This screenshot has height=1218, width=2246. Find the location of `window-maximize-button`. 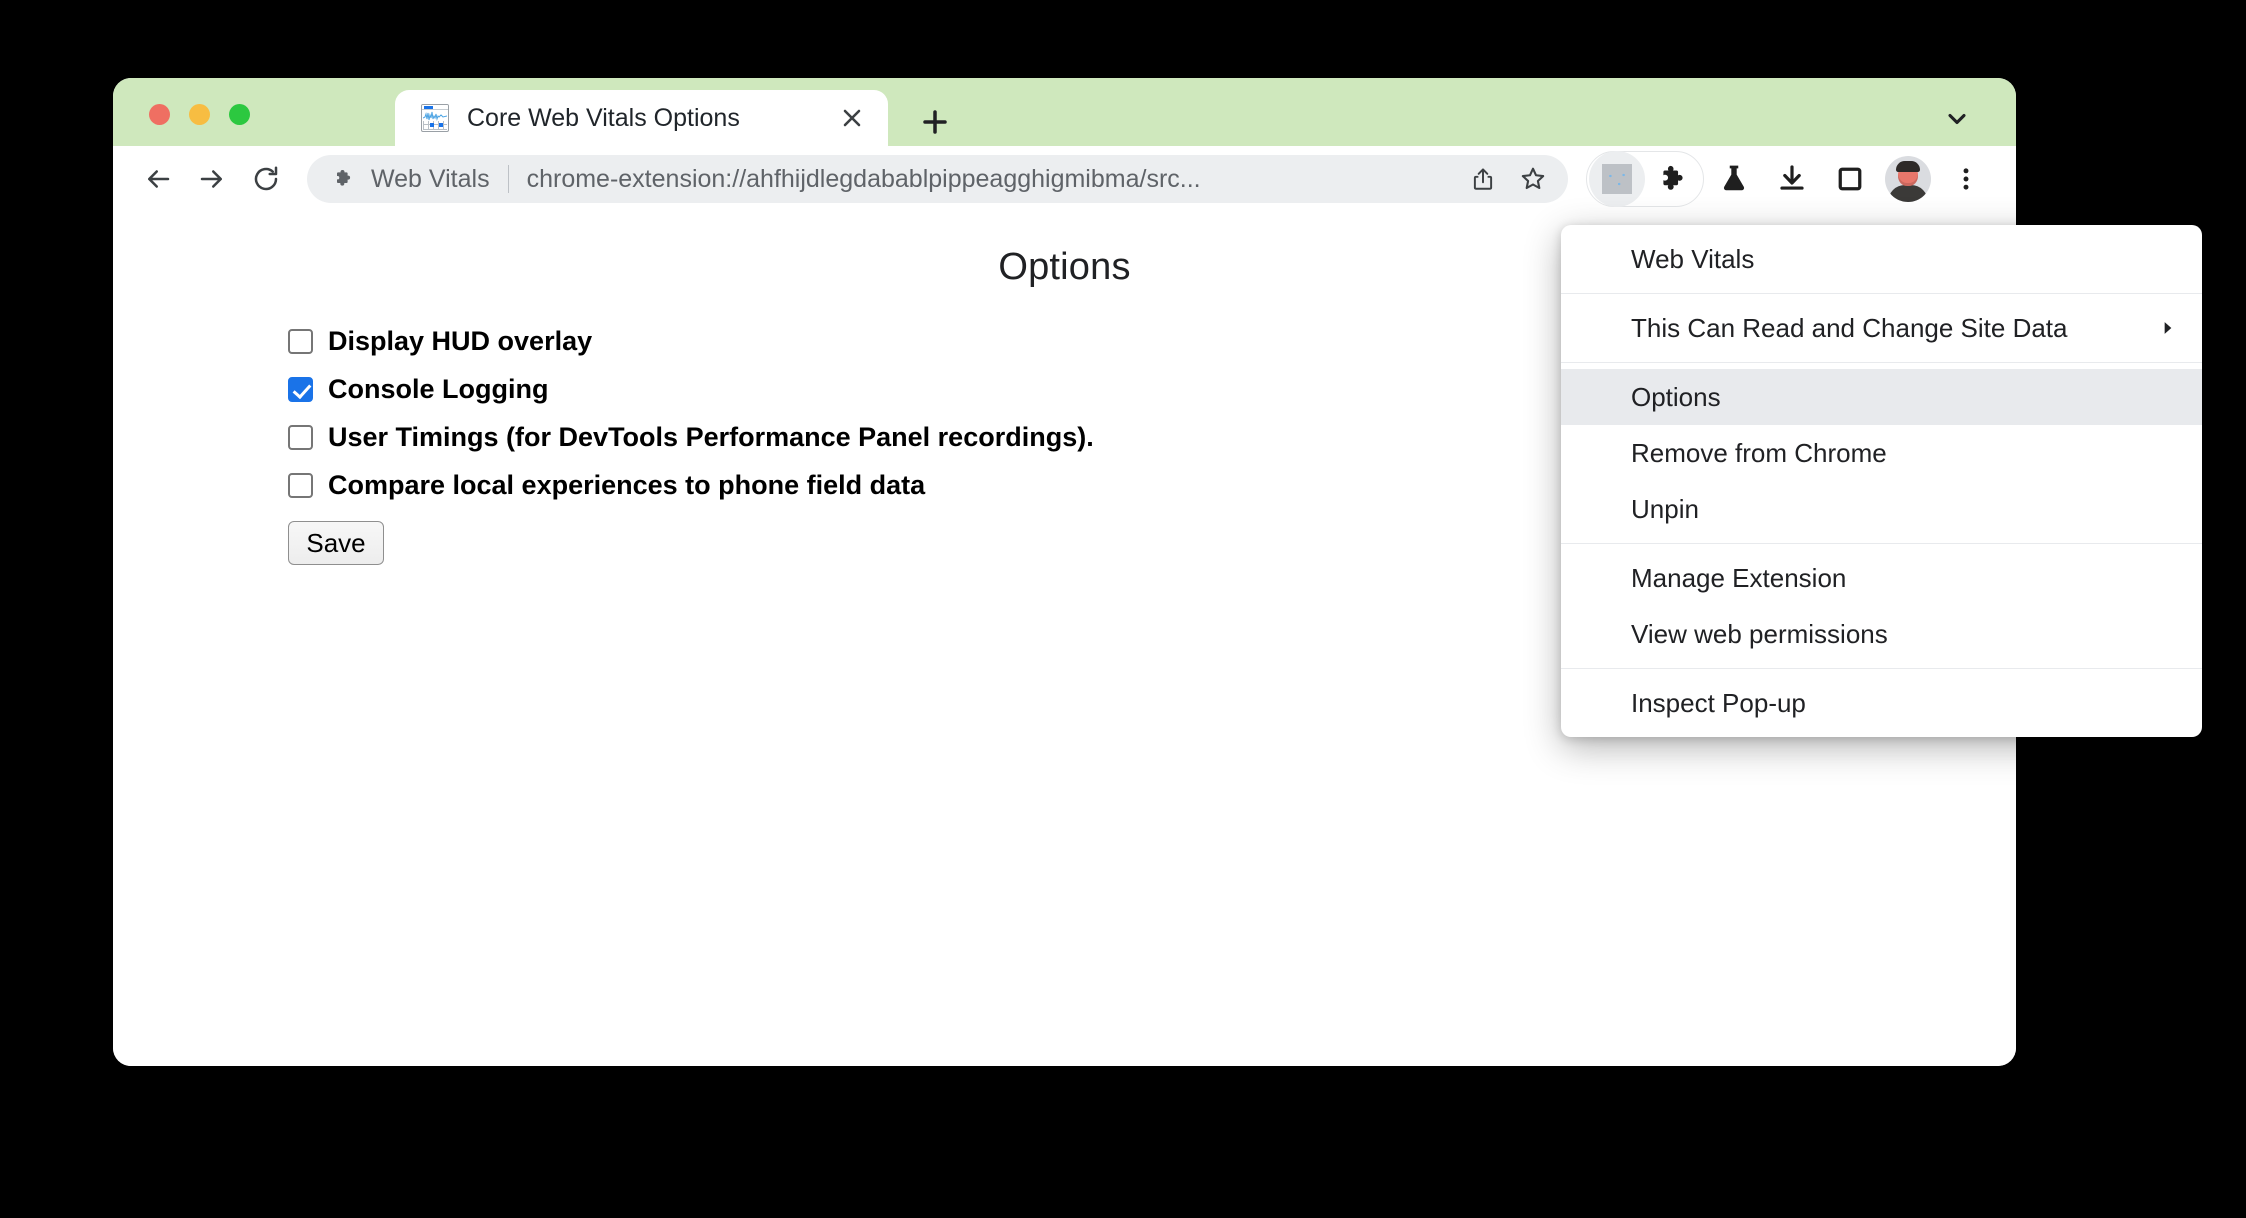

window-maximize-button is located at coordinates (239, 114).